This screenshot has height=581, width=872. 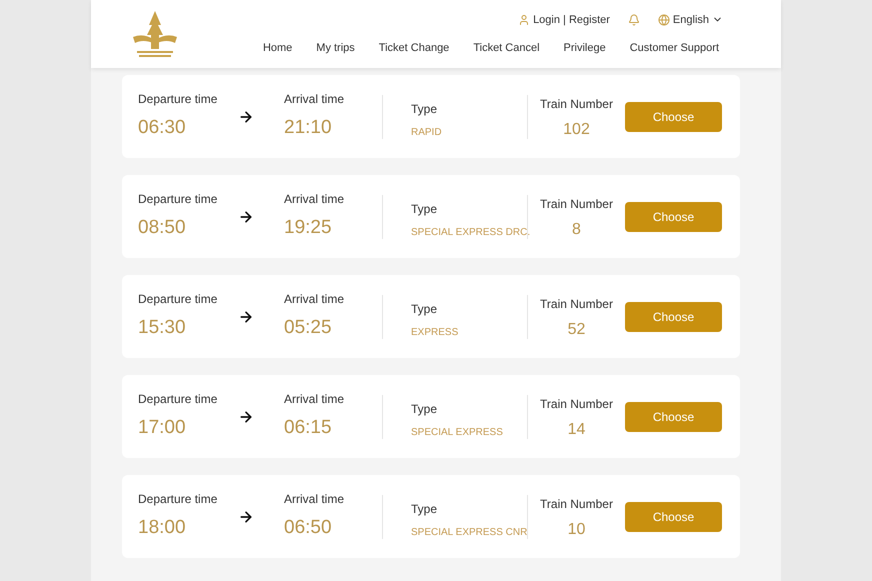 What do you see at coordinates (308, 228) in the screenshot?
I see `arrival-time: 19:25` at bounding box center [308, 228].